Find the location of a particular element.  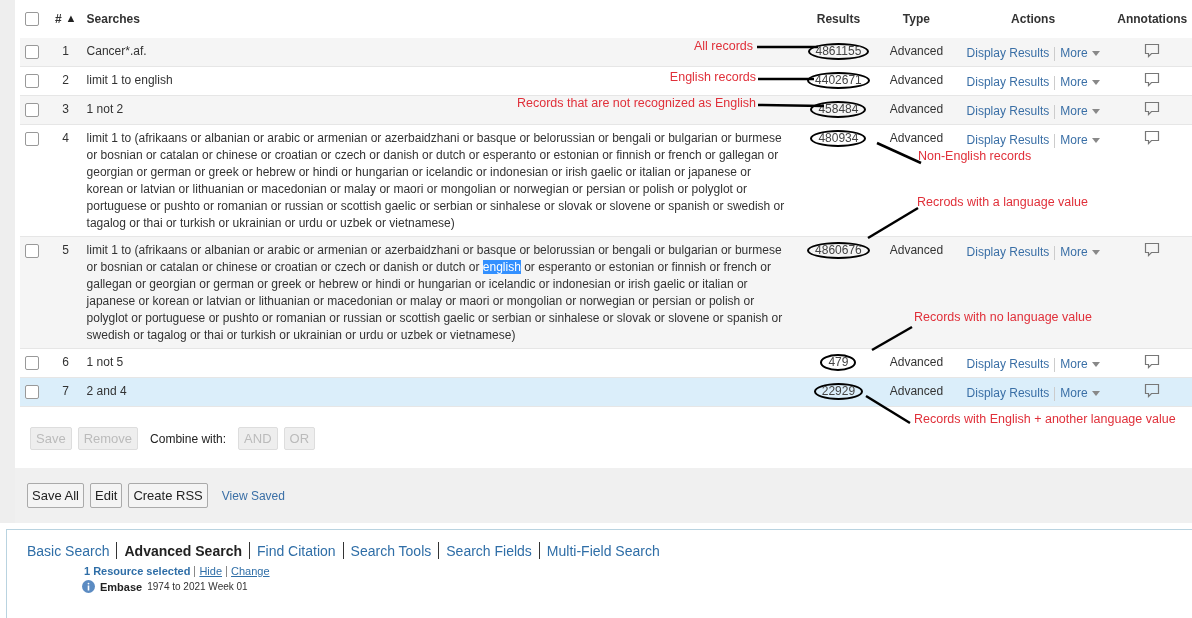

column-header: Actions is located at coordinates (1033, 19).